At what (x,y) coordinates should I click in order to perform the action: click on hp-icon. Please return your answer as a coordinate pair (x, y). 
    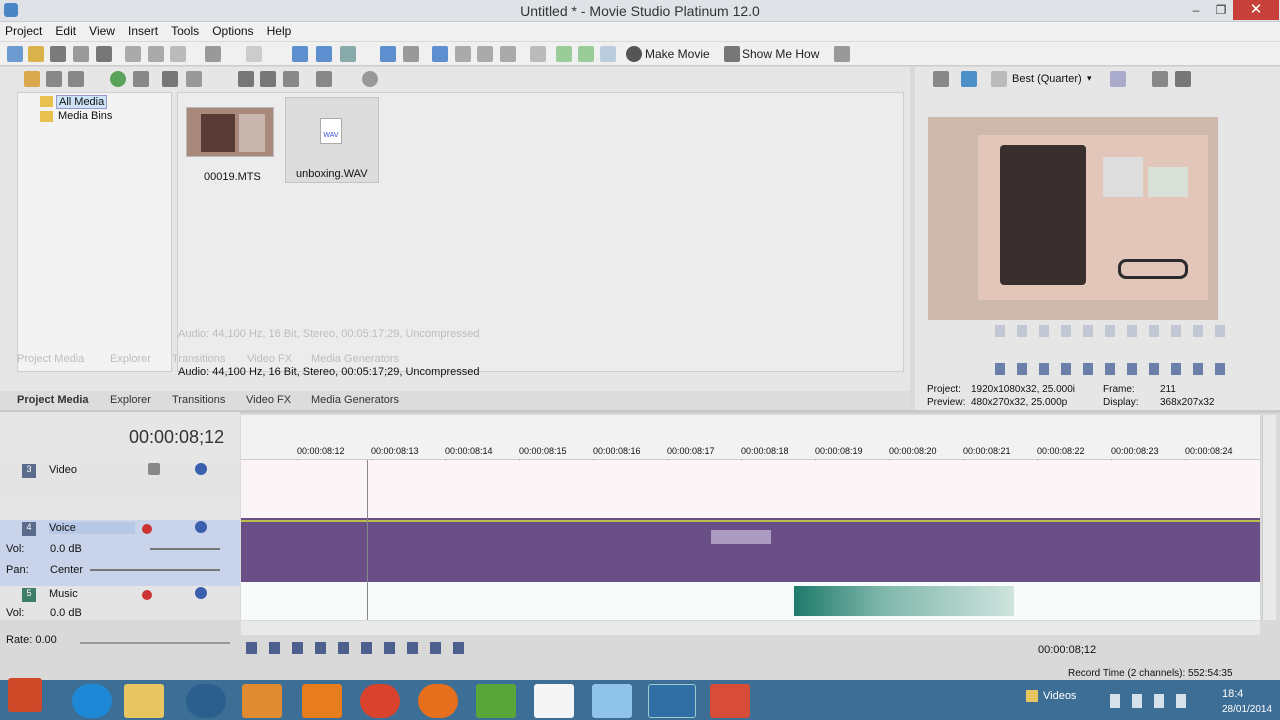
    Looking at the image, I should click on (206, 701).